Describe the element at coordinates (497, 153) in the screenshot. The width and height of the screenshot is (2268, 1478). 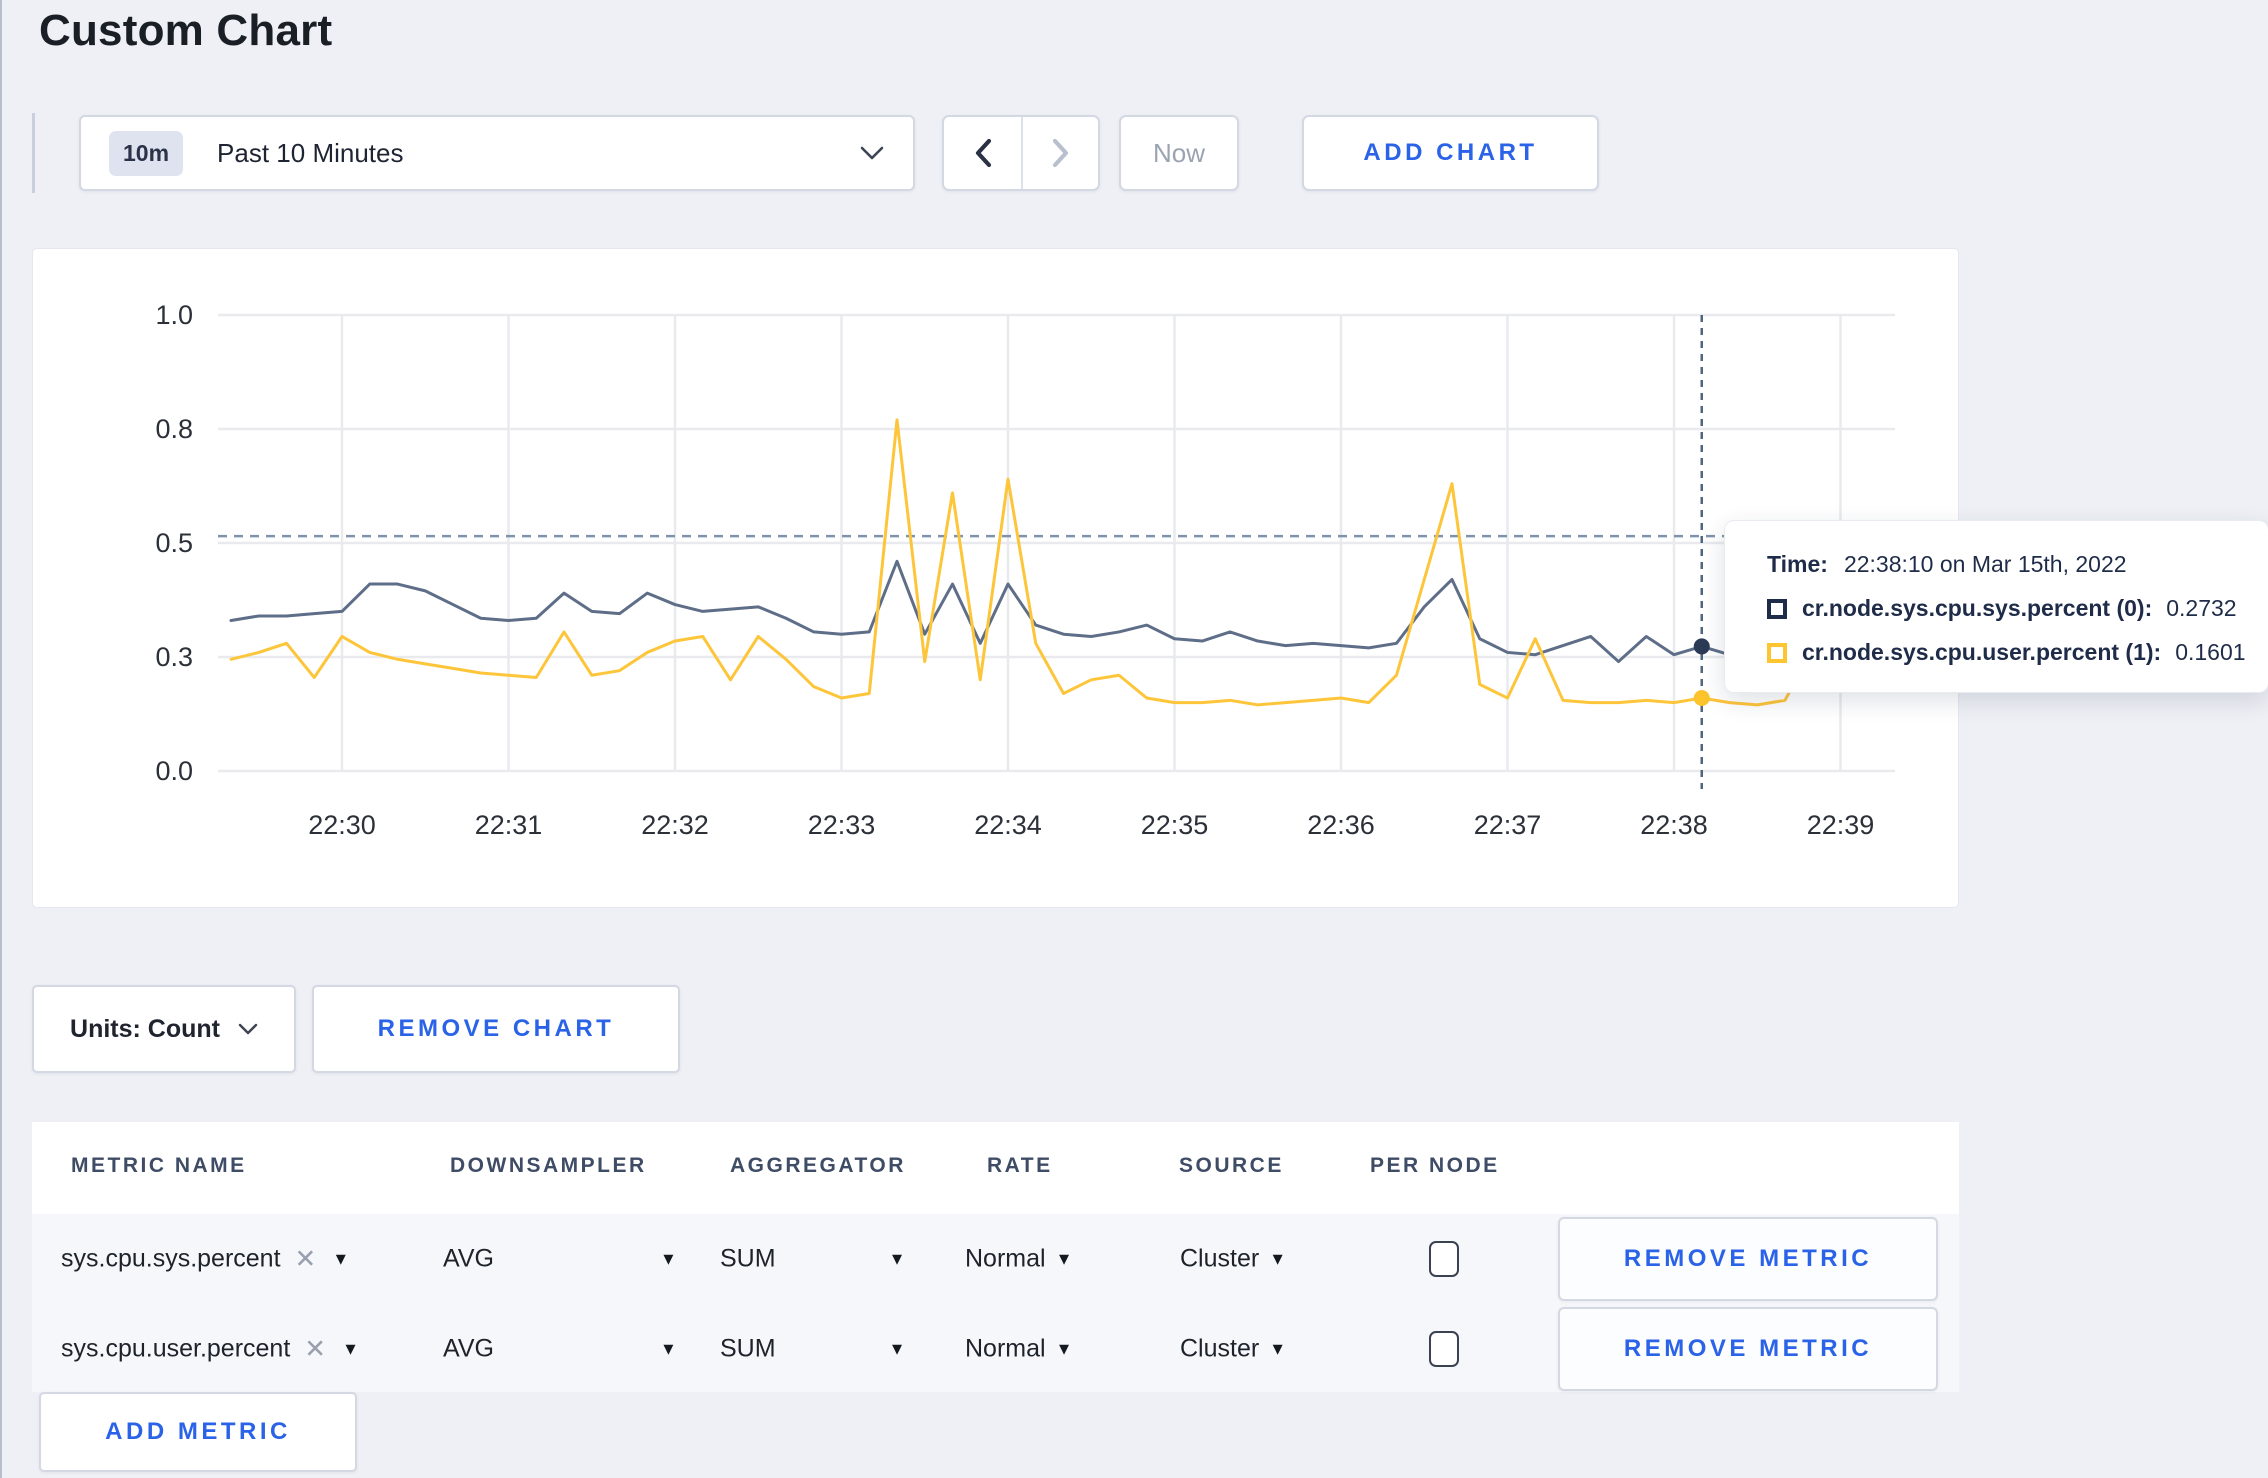
I see `time-range-dropdown: 10m Past 10 Minutes` at that location.